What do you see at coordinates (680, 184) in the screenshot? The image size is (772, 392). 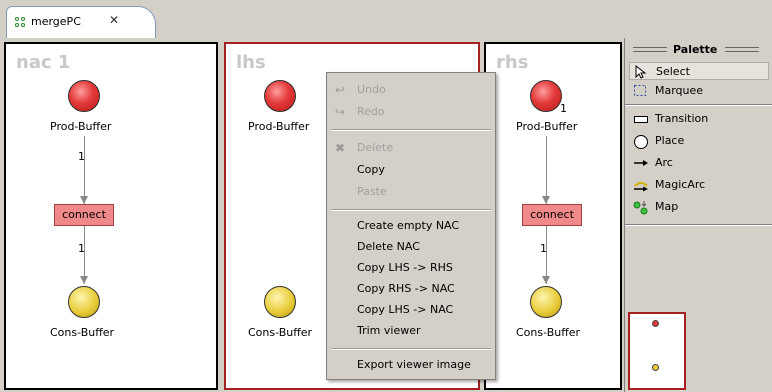 I see `palette-item-label: MagicArc` at bounding box center [680, 184].